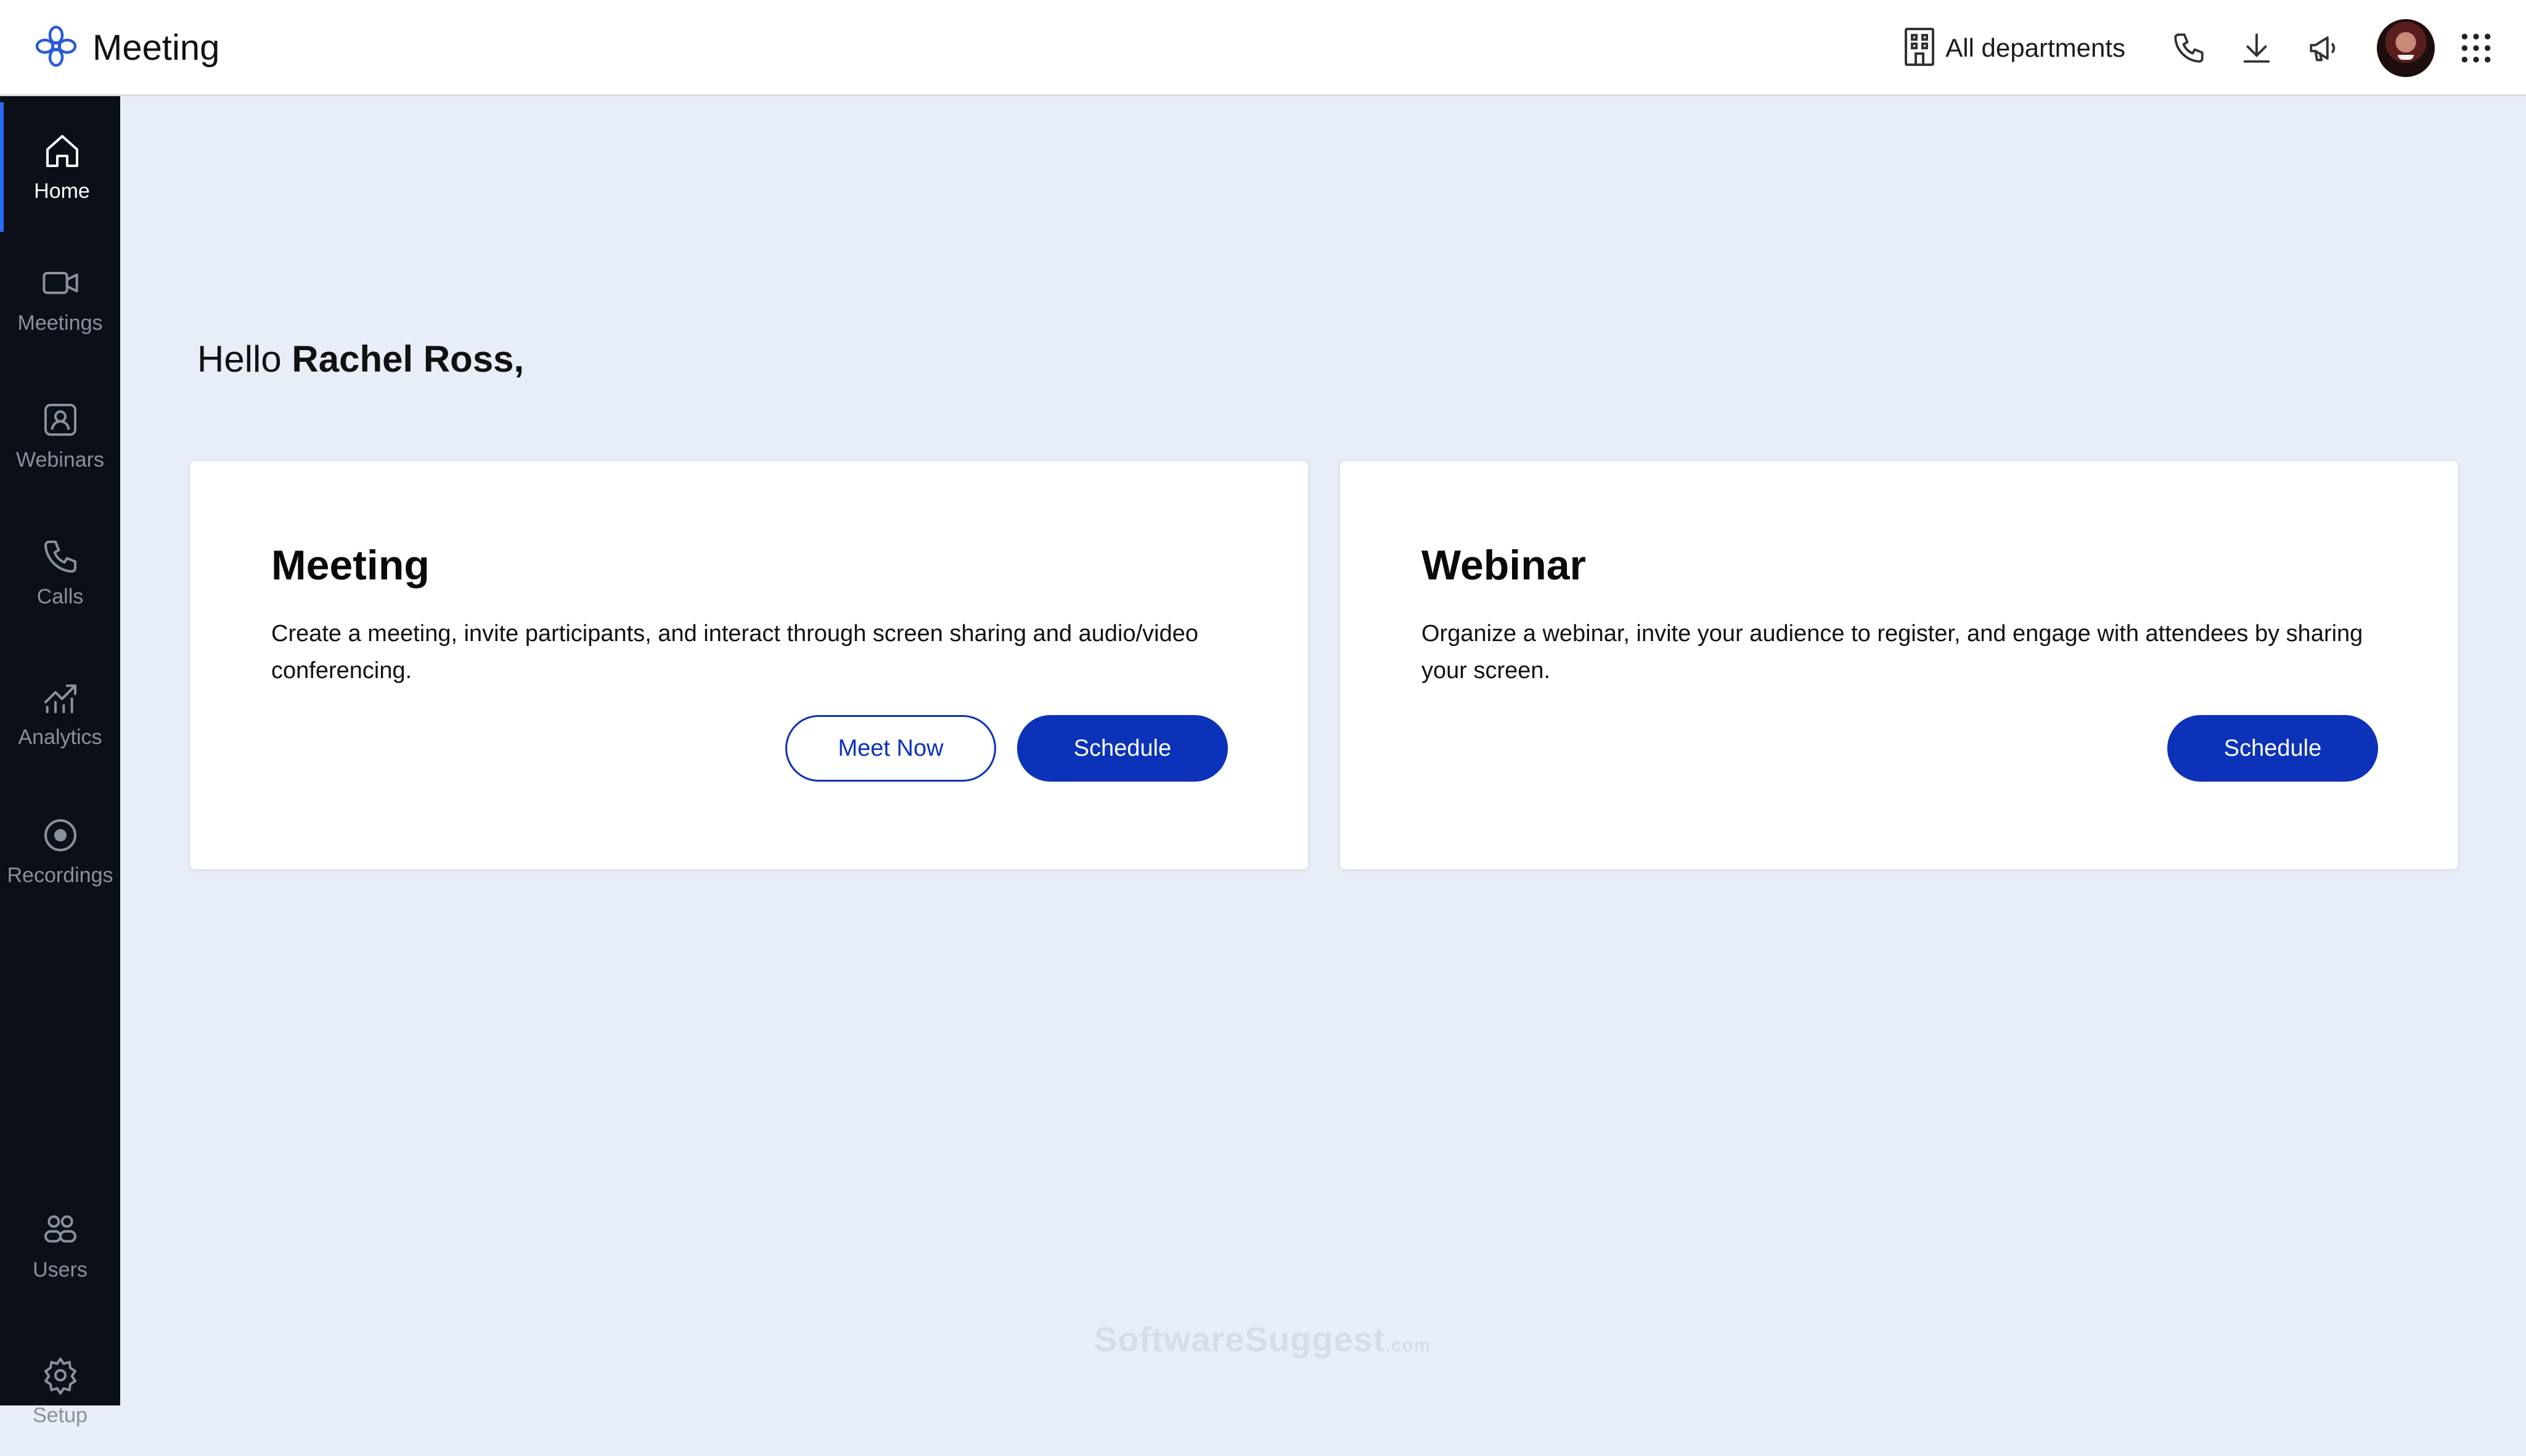  What do you see at coordinates (60, 299) in the screenshot?
I see `sidebar-item-meetings: Meetings` at bounding box center [60, 299].